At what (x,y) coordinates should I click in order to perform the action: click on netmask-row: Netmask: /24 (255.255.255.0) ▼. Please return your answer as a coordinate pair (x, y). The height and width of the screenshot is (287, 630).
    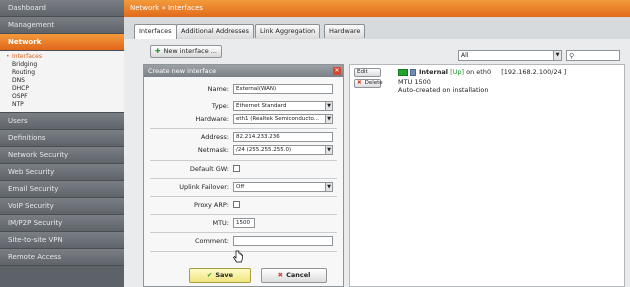
    Looking at the image, I should click on (243, 150).